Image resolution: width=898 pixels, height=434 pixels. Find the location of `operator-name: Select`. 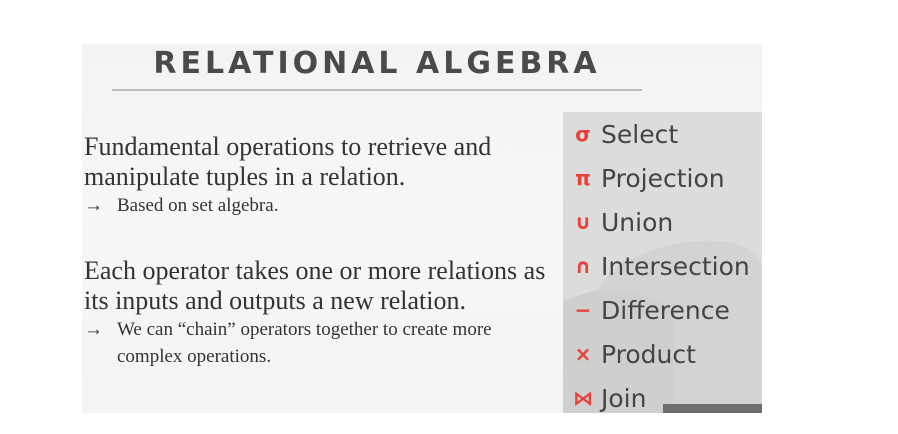

operator-name: Select is located at coordinates (640, 134).